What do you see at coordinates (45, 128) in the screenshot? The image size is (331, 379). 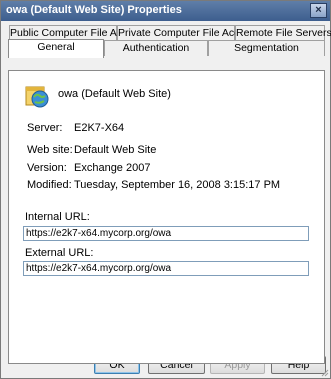 I see `server-label: Server:` at bounding box center [45, 128].